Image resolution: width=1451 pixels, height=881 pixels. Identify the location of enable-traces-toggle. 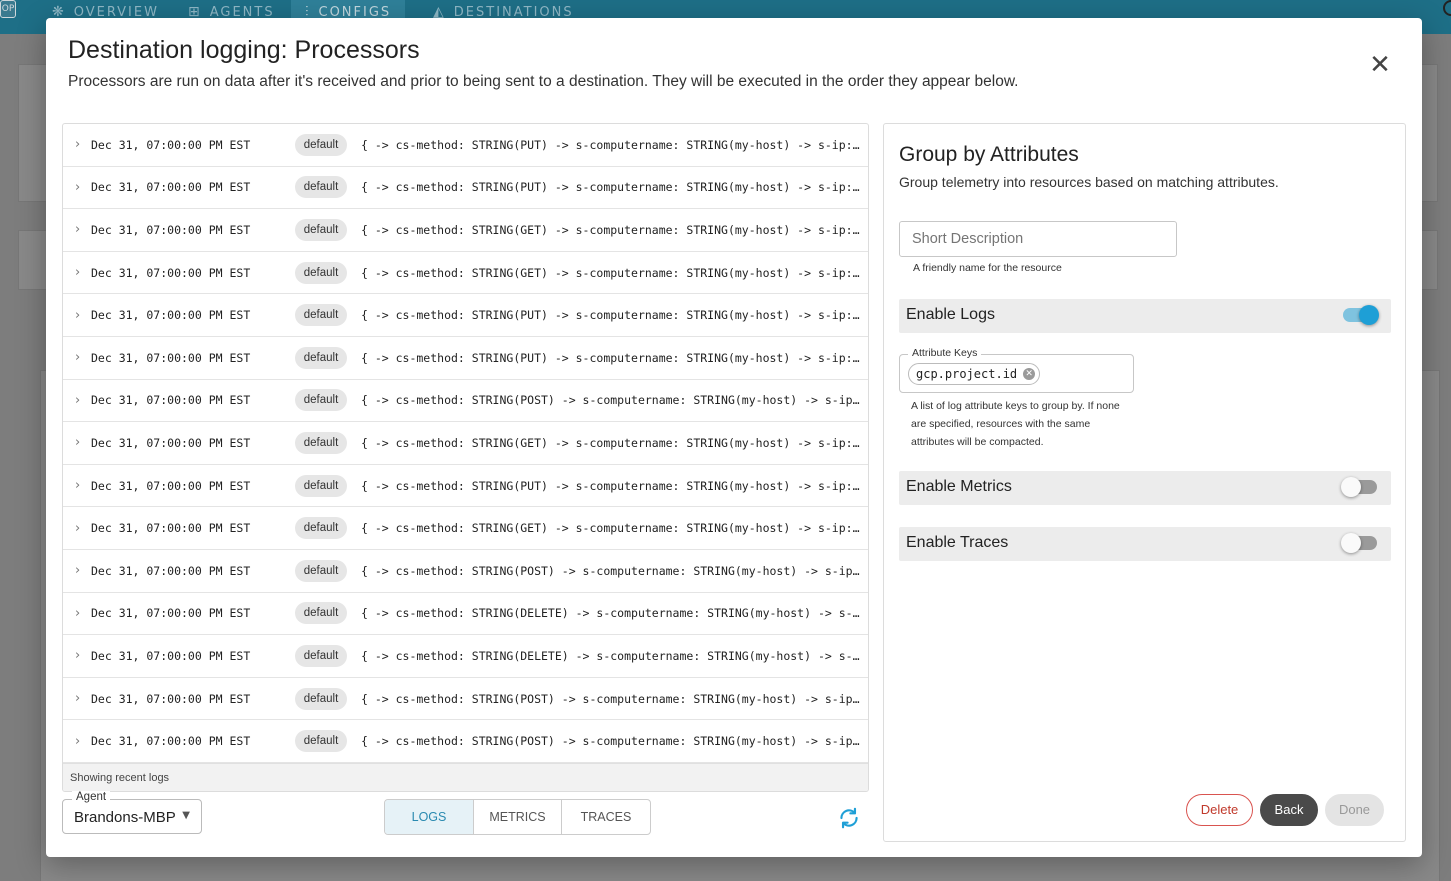
(1359, 543).